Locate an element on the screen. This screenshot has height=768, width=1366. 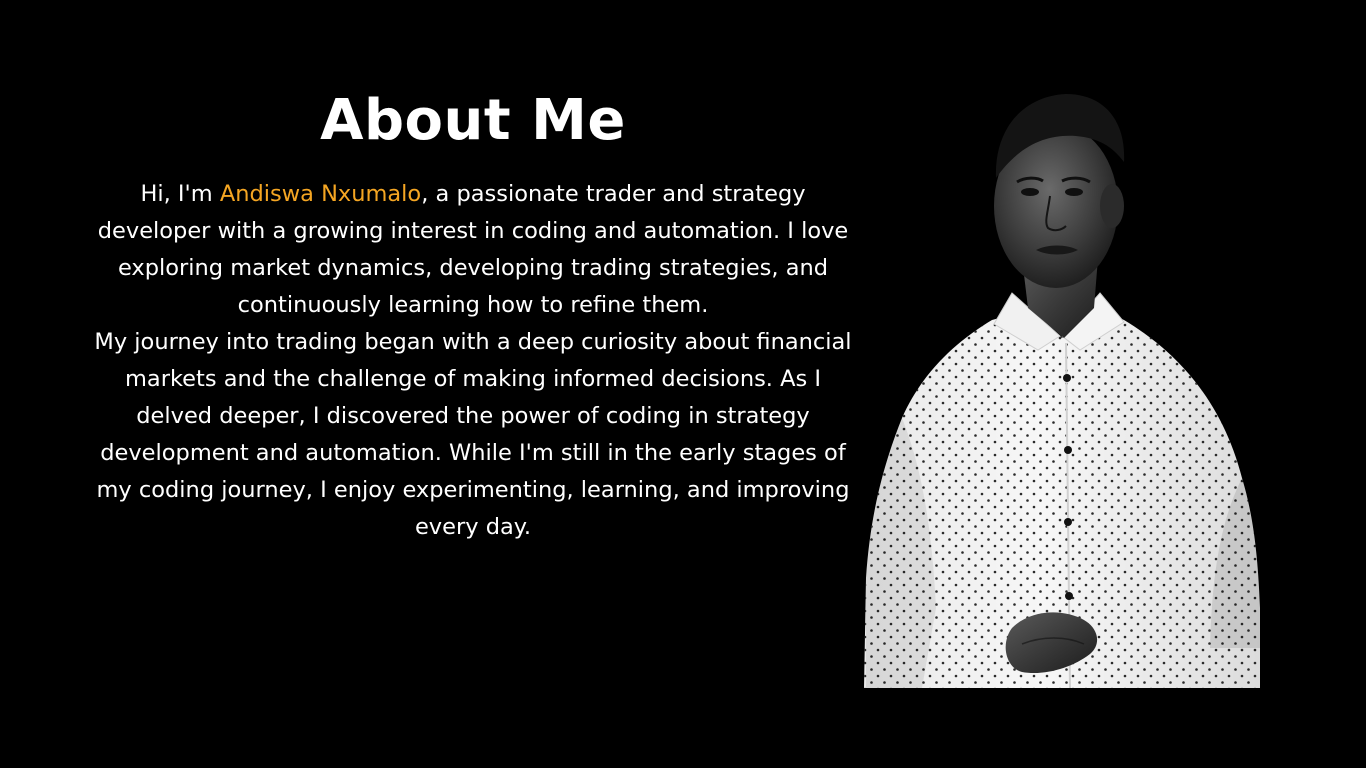
author-name: Andiswa Nxumalo is located at coordinates (320, 194).